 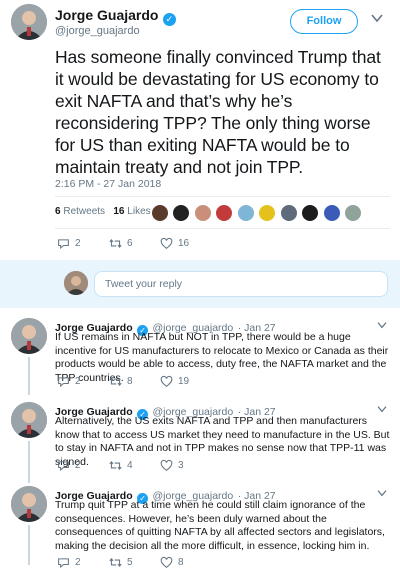 What do you see at coordinates (184, 381) in the screenshot?
I see `like-count: 19` at bounding box center [184, 381].